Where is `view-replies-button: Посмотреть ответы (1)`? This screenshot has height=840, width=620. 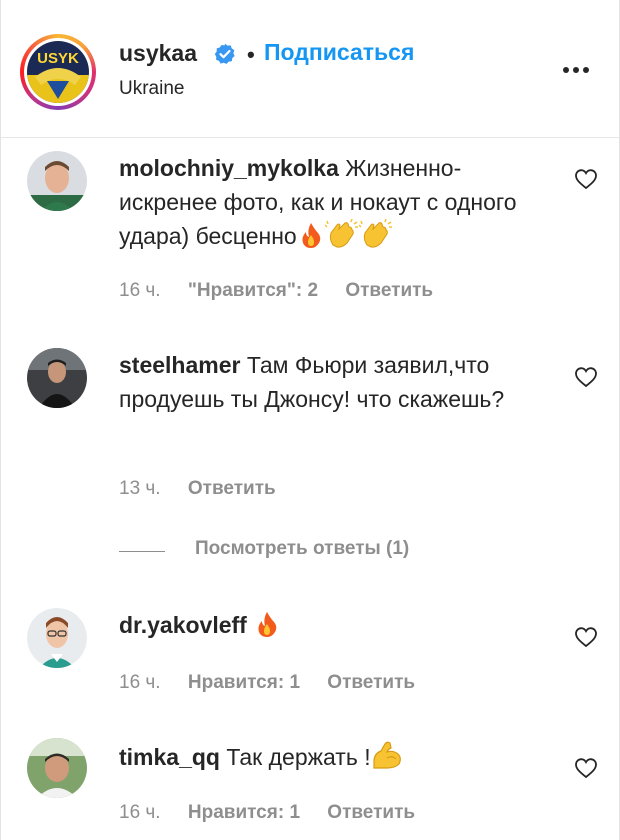
view-replies-button: Посмотреть ответы (1) is located at coordinates (302, 549).